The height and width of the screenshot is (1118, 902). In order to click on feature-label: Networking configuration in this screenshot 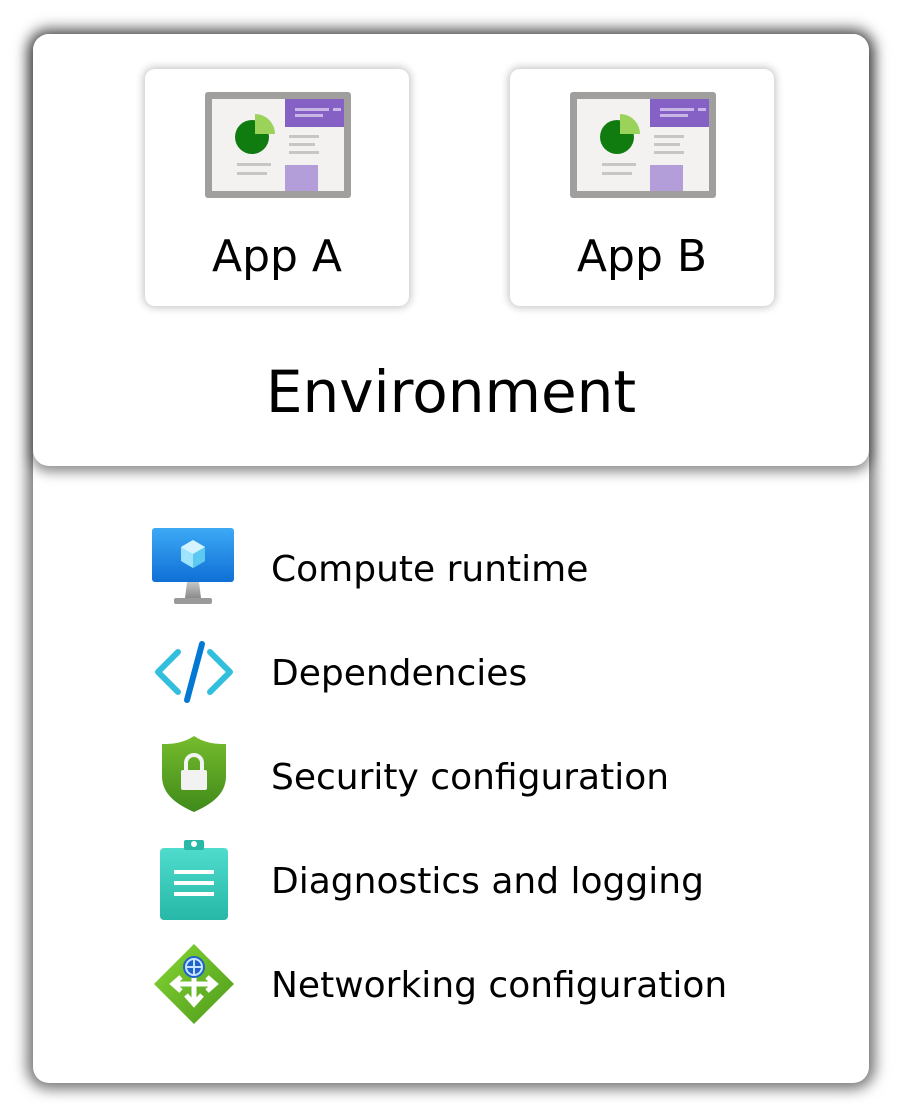, I will do `click(499, 985)`.